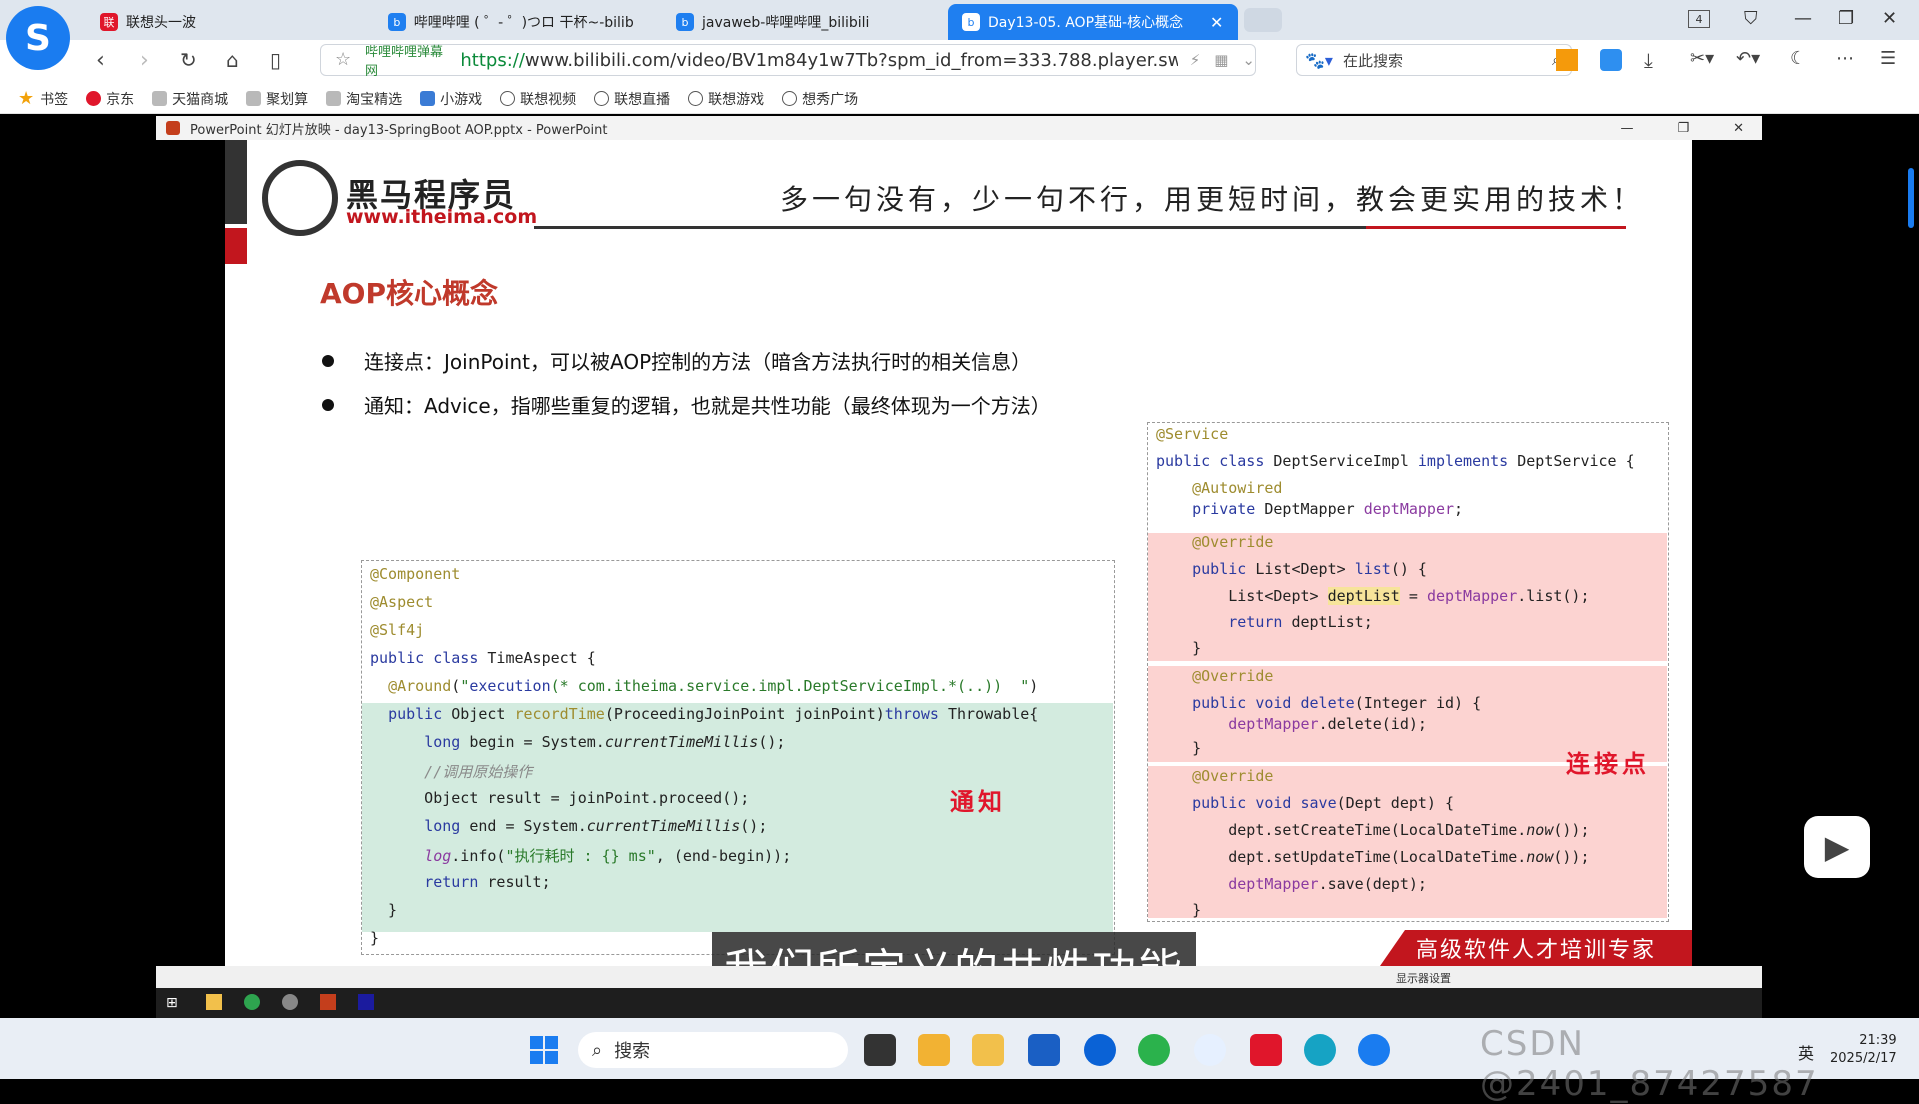 This screenshot has height=1104, width=1919. I want to click on search-box: 🐾▾ 在此搜索 ⌕, so click(1434, 60).